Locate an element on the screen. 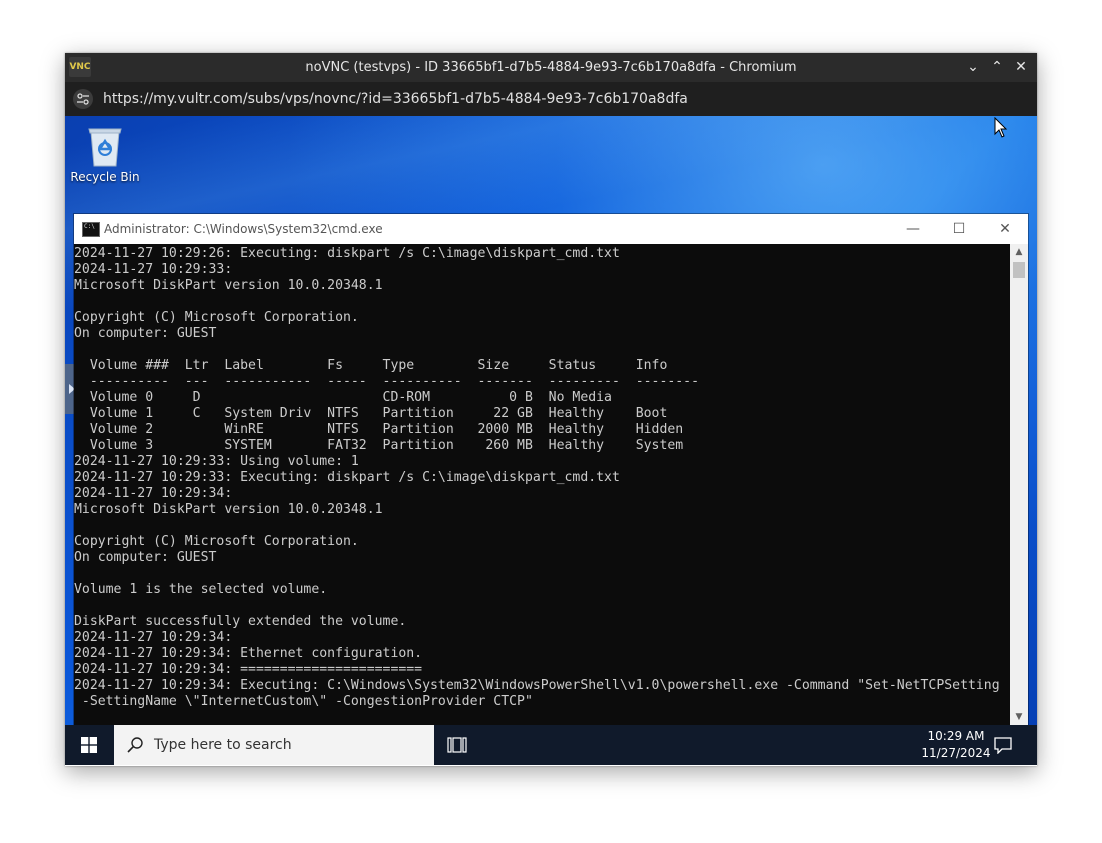 Image resolution: width=1102 pixels, height=843 pixels. browser-close-button: ✕ is located at coordinates (1021, 67).